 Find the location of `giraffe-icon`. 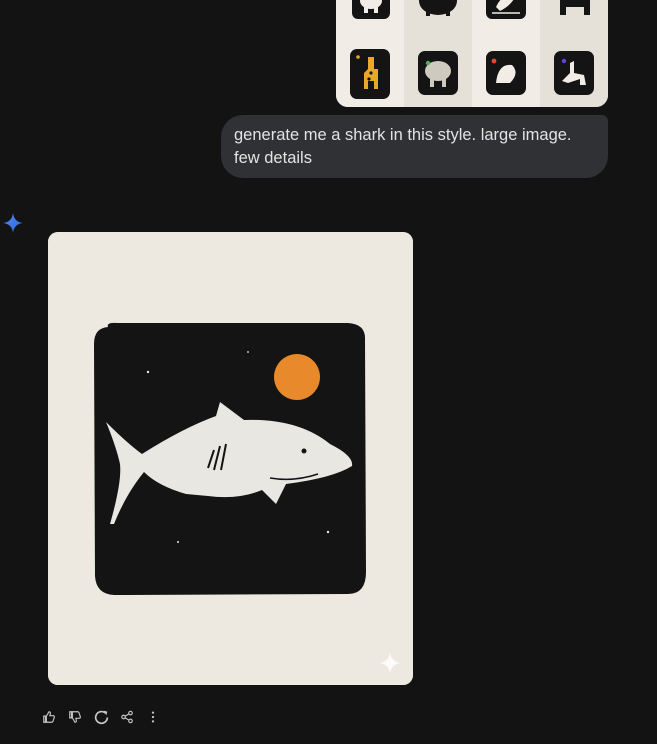

giraffe-icon is located at coordinates (370, 74).